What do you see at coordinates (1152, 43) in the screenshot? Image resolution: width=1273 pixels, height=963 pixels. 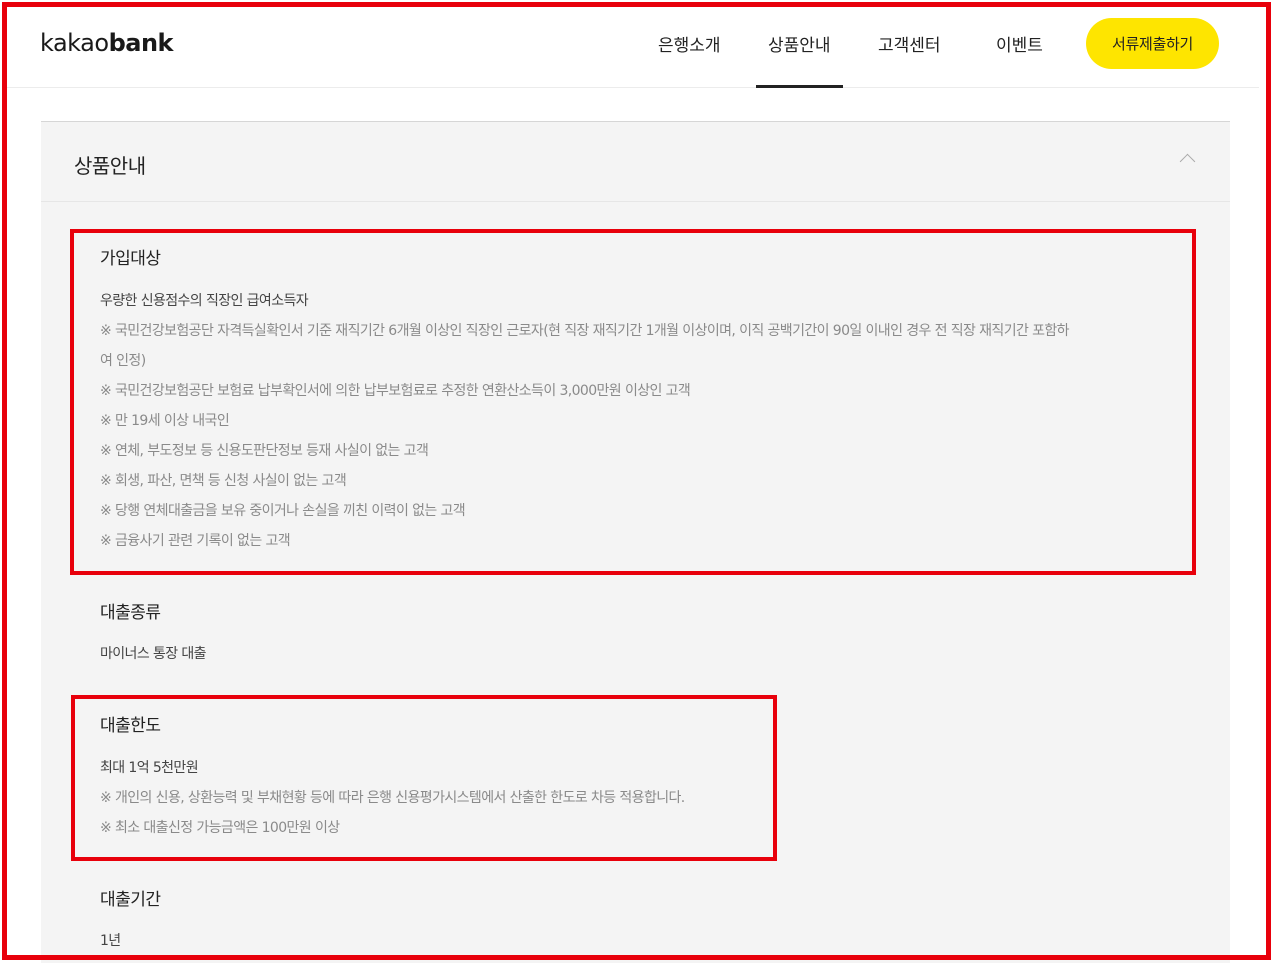 I see `submit-documents-button: 서류제출하기` at bounding box center [1152, 43].